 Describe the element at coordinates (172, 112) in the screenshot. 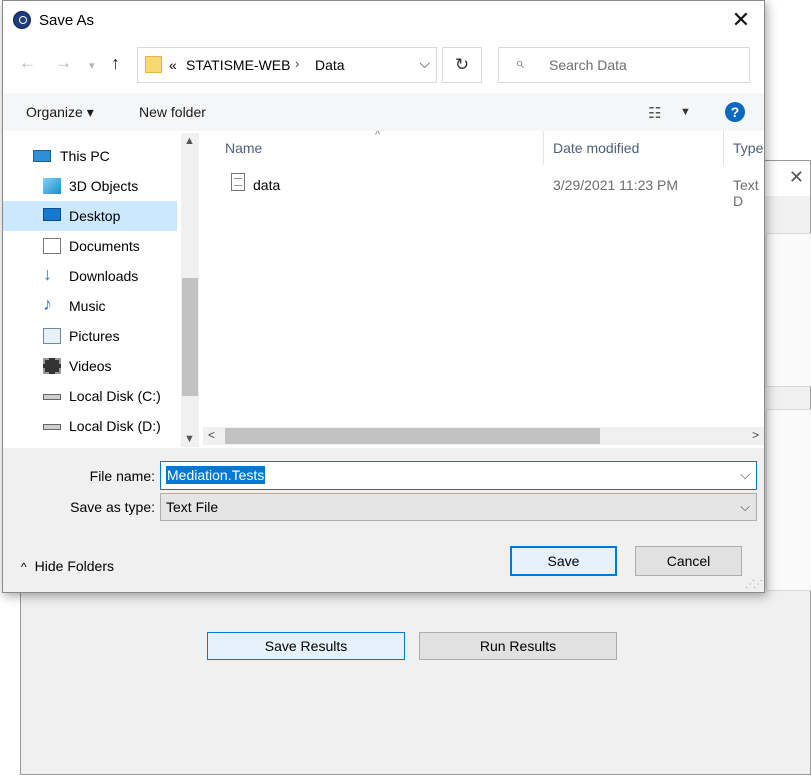

I see `new-folder-button: New folder` at that location.